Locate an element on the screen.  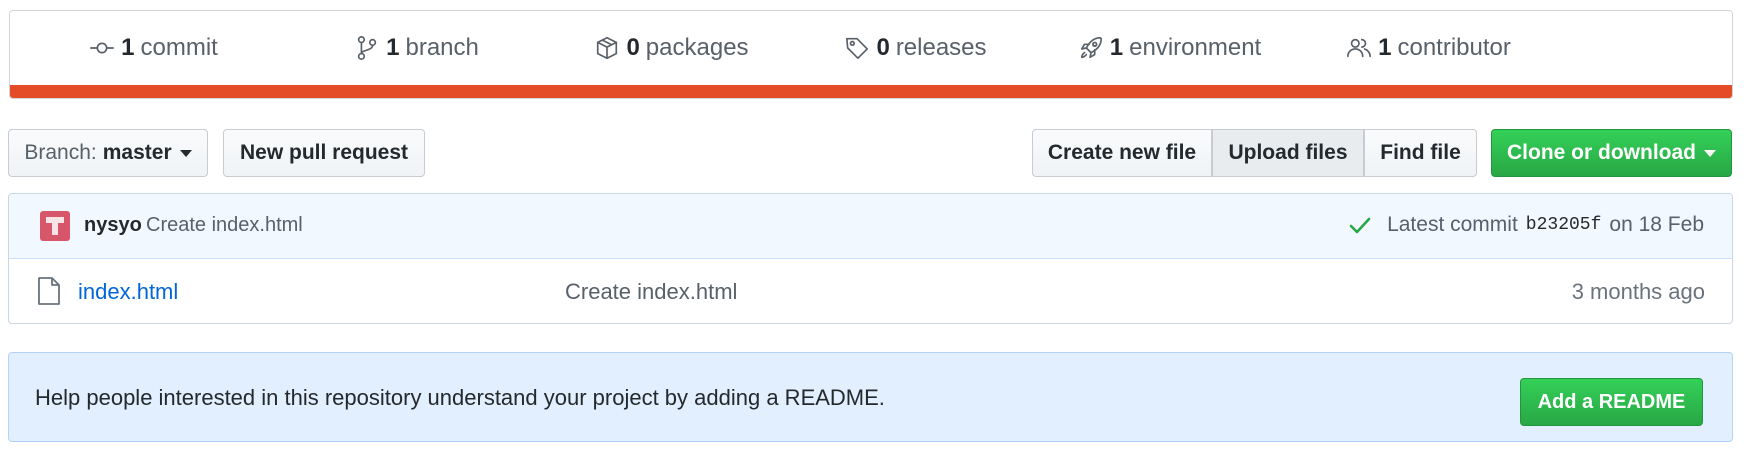
branch-icon is located at coordinates (367, 48).